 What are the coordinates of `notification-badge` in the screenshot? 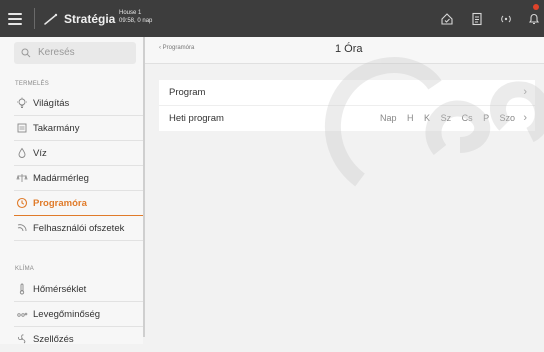 It's located at (536, 7).